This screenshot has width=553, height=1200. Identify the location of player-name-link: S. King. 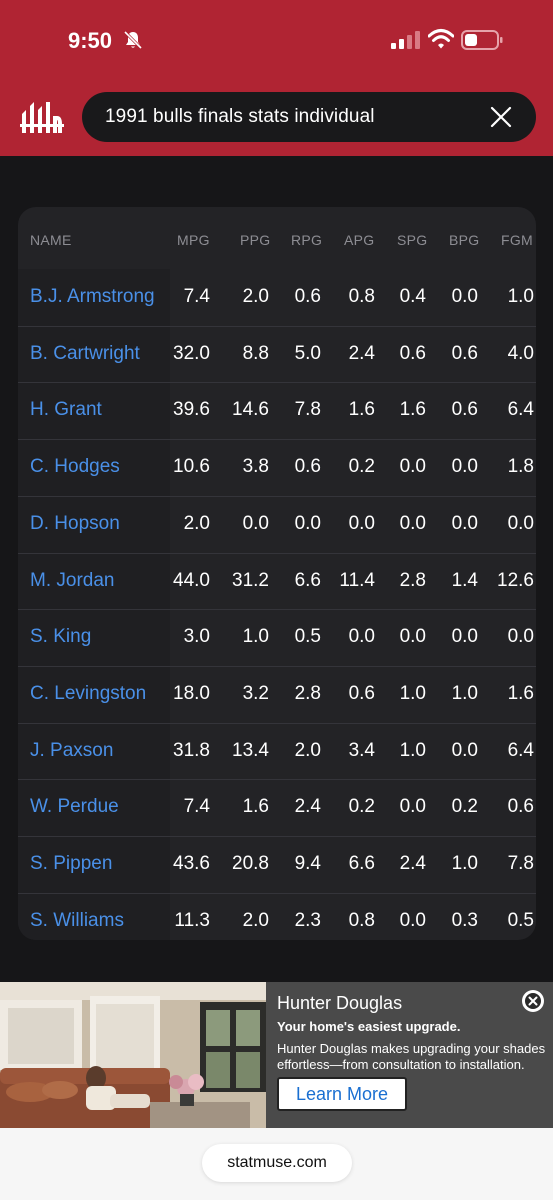
(60, 637).